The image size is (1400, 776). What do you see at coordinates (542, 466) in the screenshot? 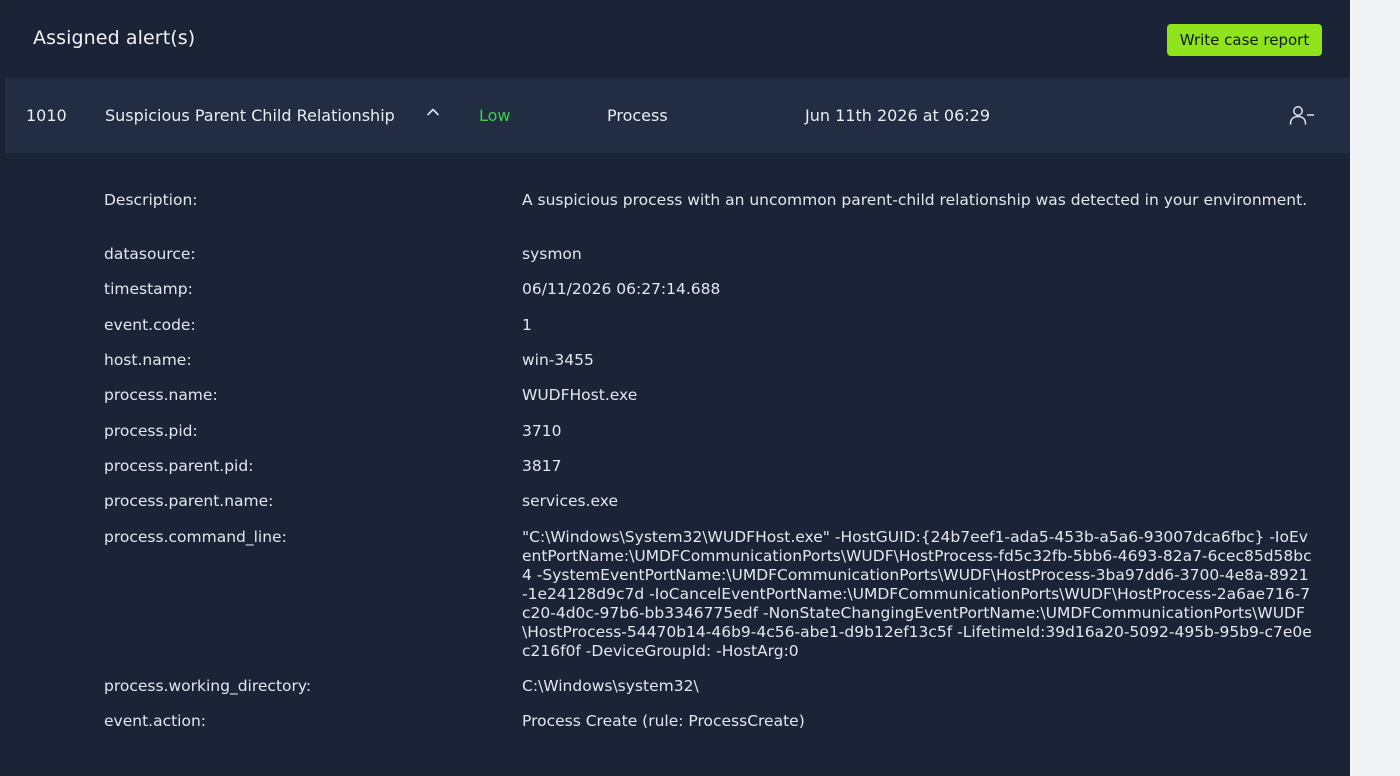
I see `detail-value: 3817` at bounding box center [542, 466].